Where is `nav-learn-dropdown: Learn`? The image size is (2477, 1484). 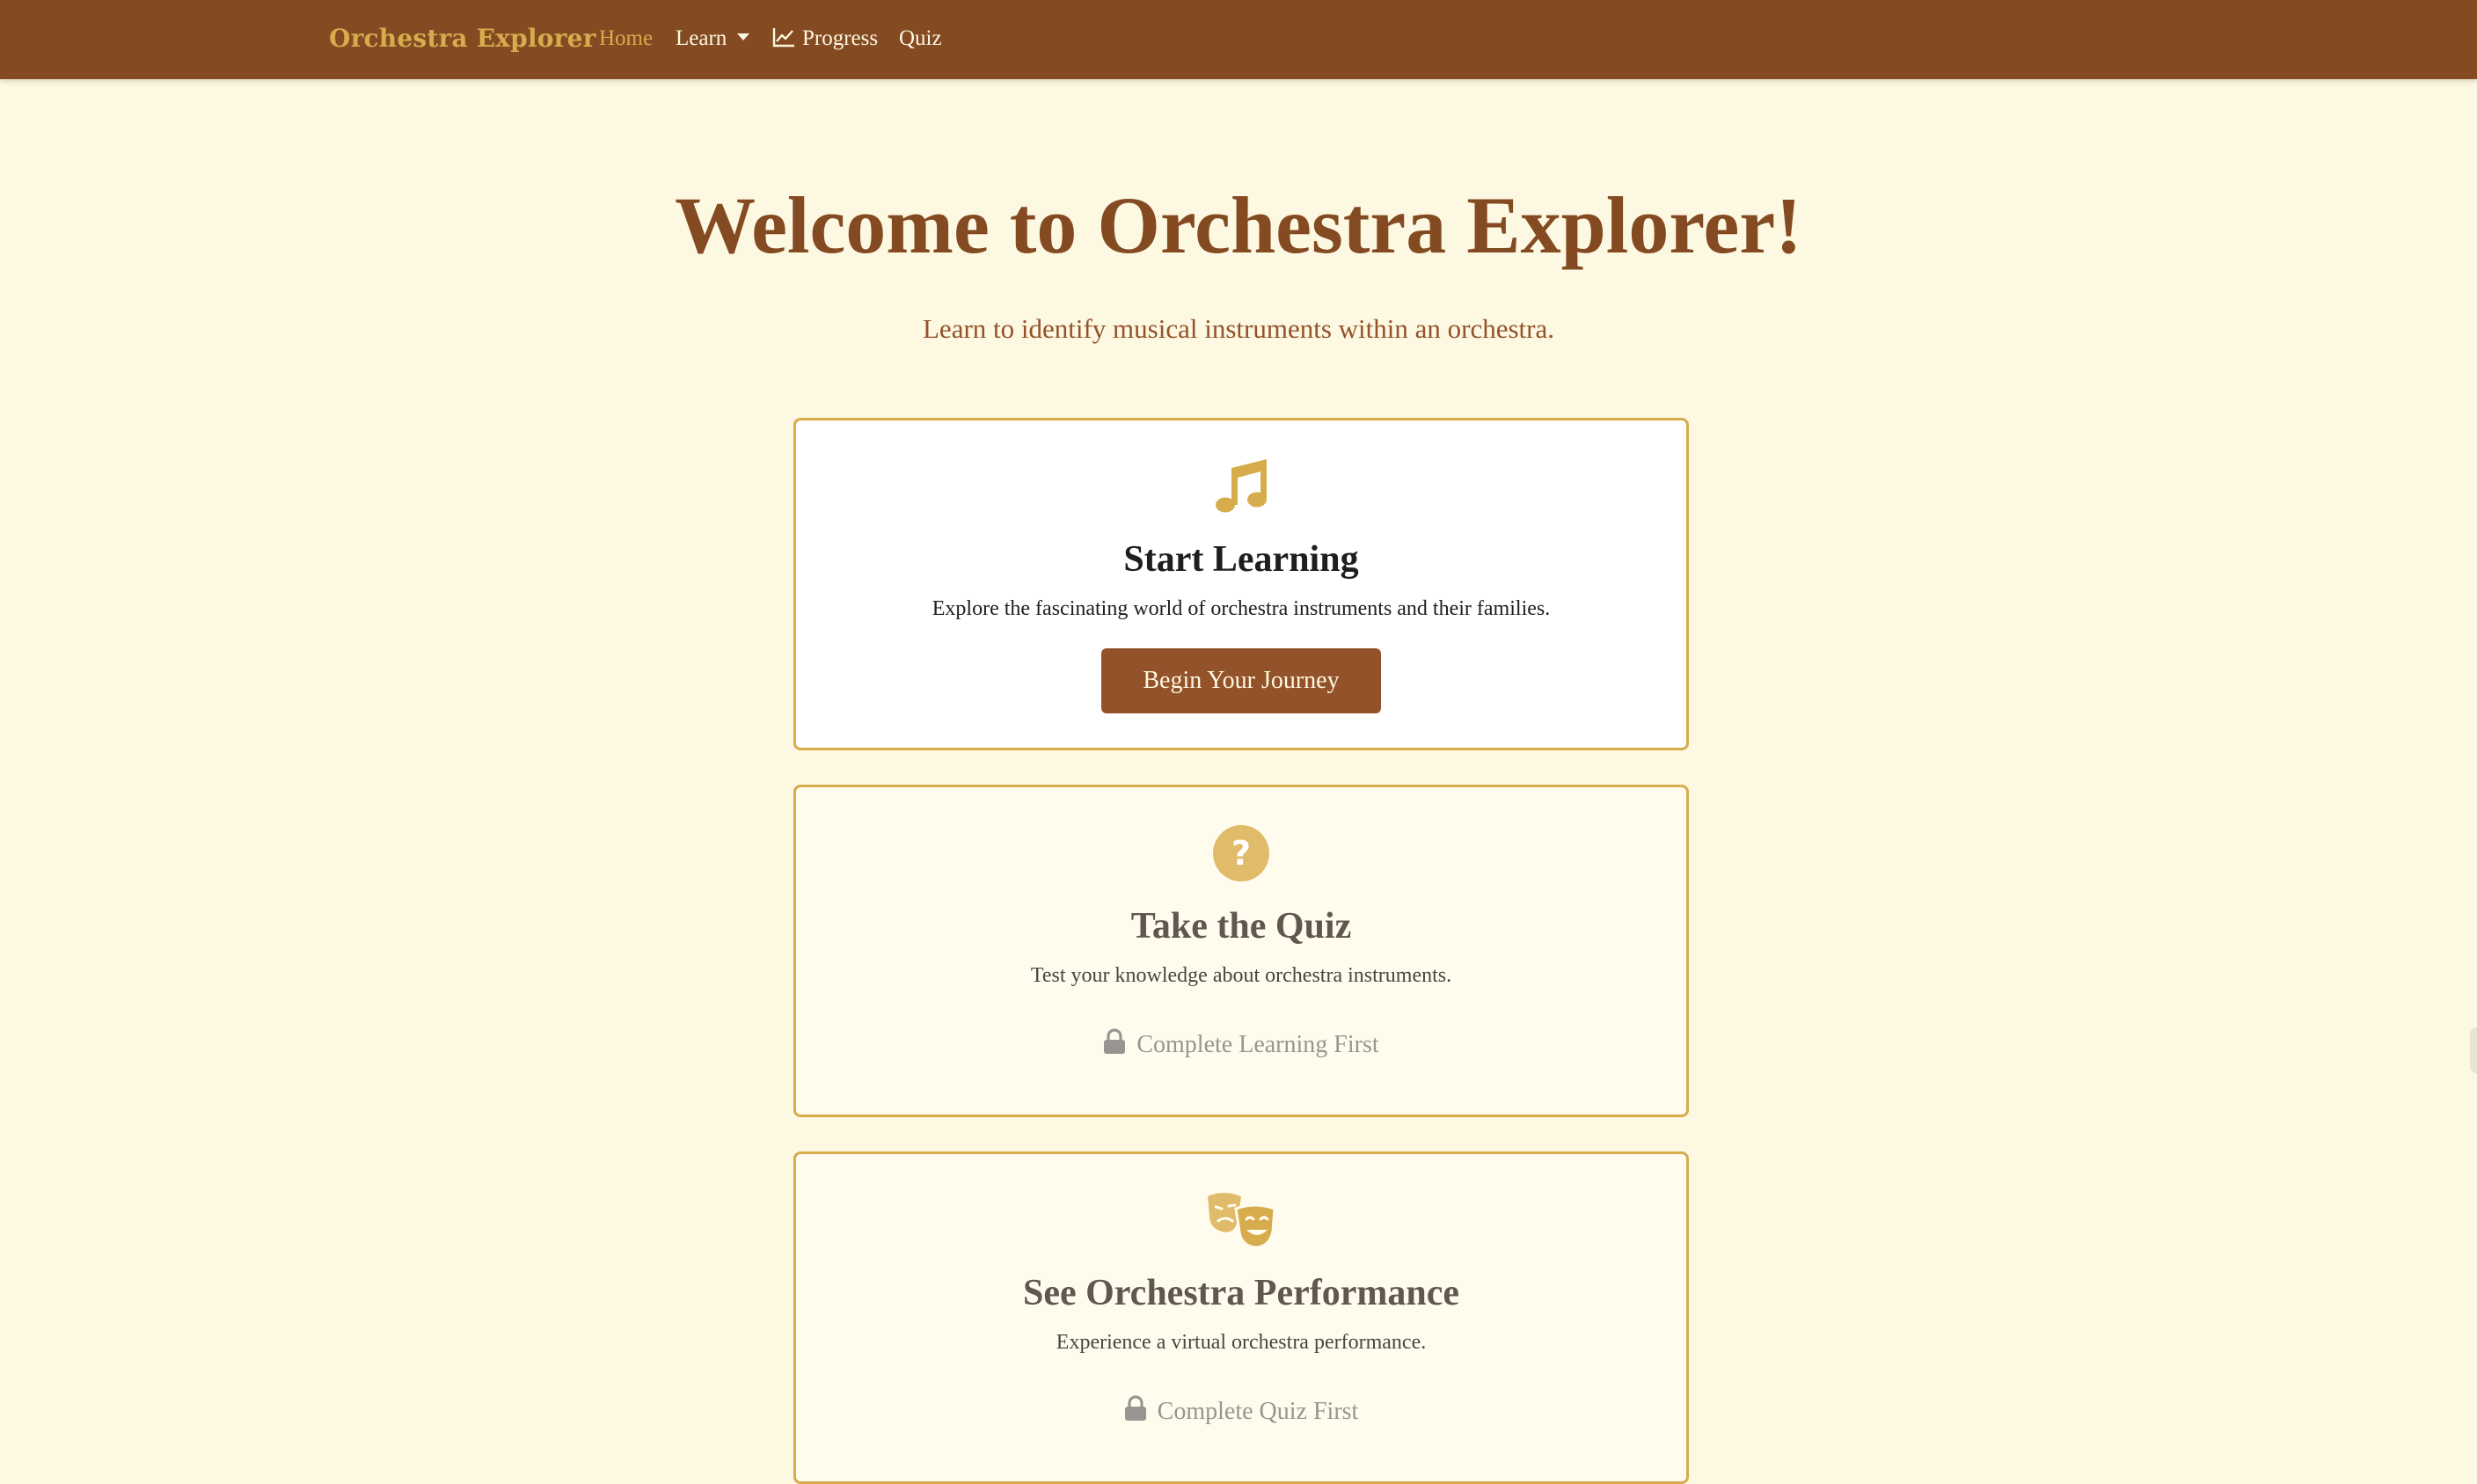 nav-learn-dropdown: Learn is located at coordinates (713, 38).